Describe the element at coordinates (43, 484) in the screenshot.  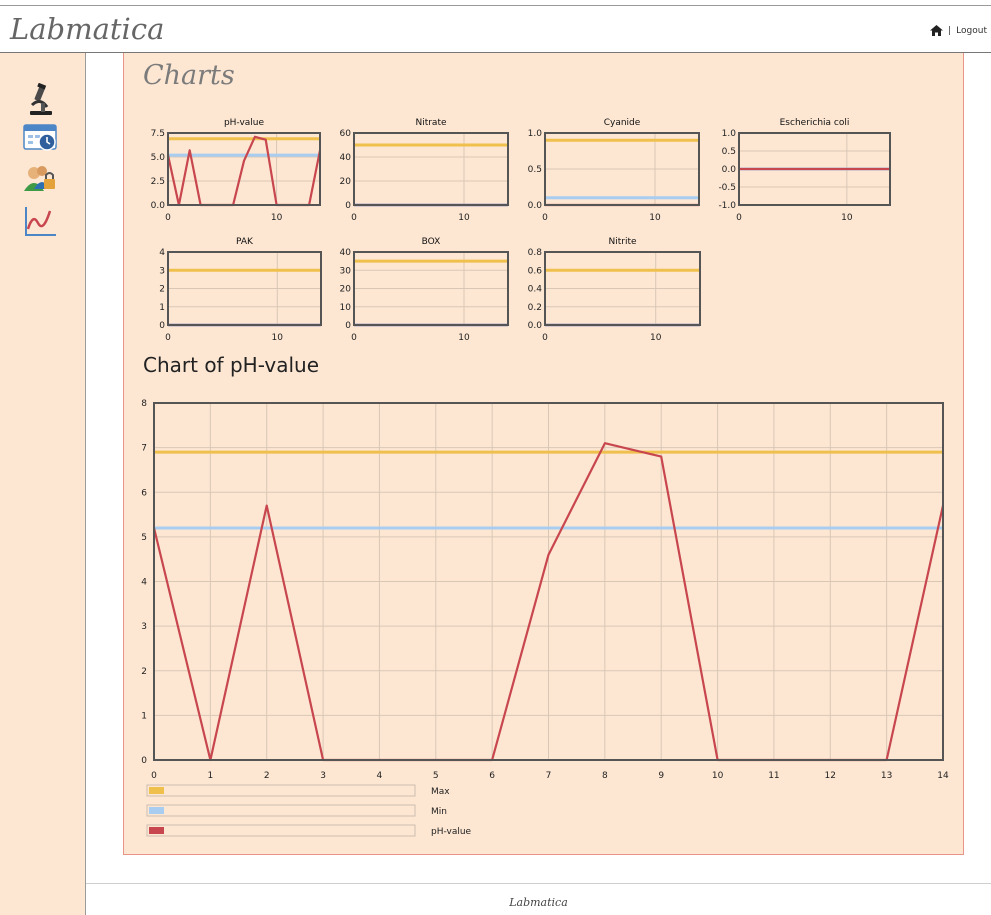
I see `sidebar` at that location.